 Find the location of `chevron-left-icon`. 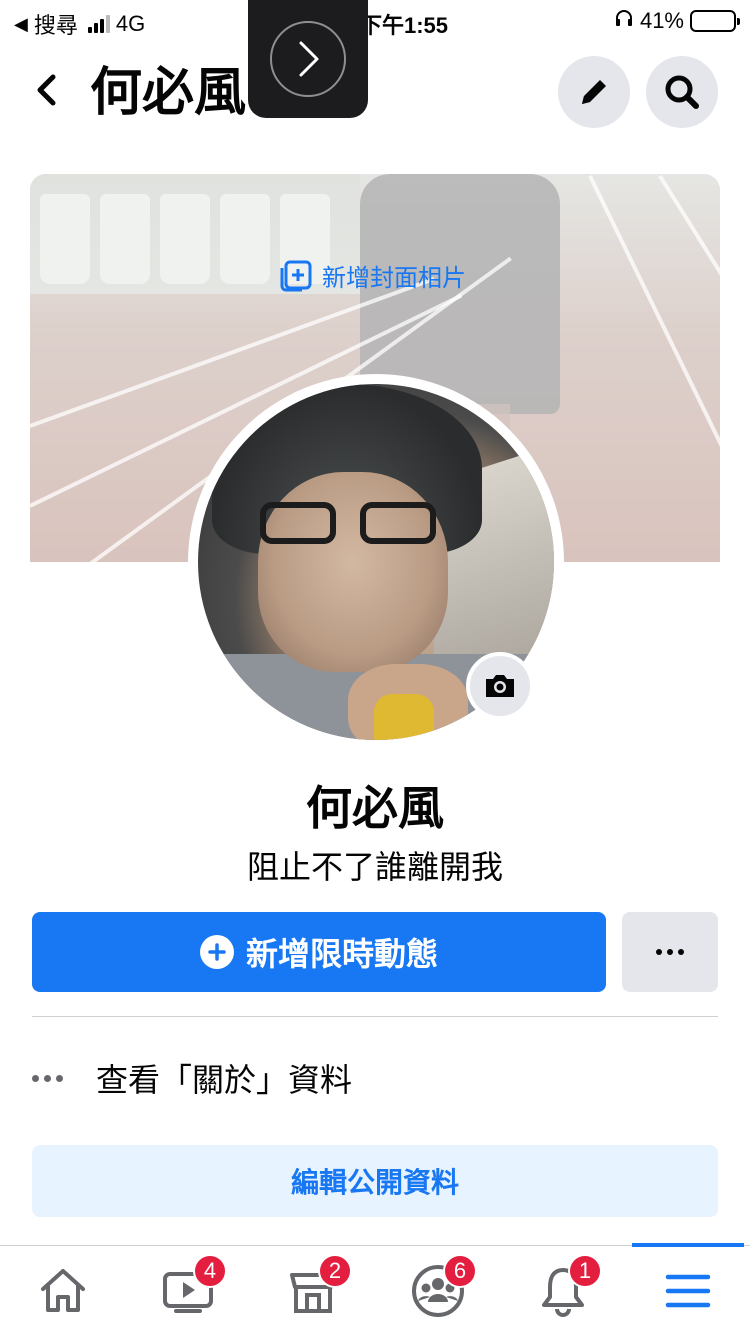

chevron-left-icon is located at coordinates (46, 90).